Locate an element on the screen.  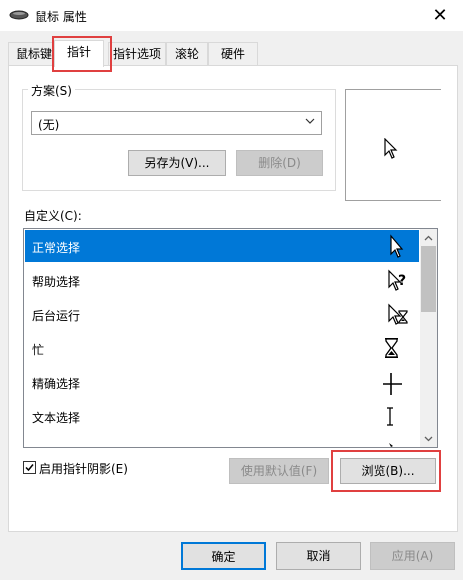
list-item-label: 文本选择 is located at coordinates (56, 418).